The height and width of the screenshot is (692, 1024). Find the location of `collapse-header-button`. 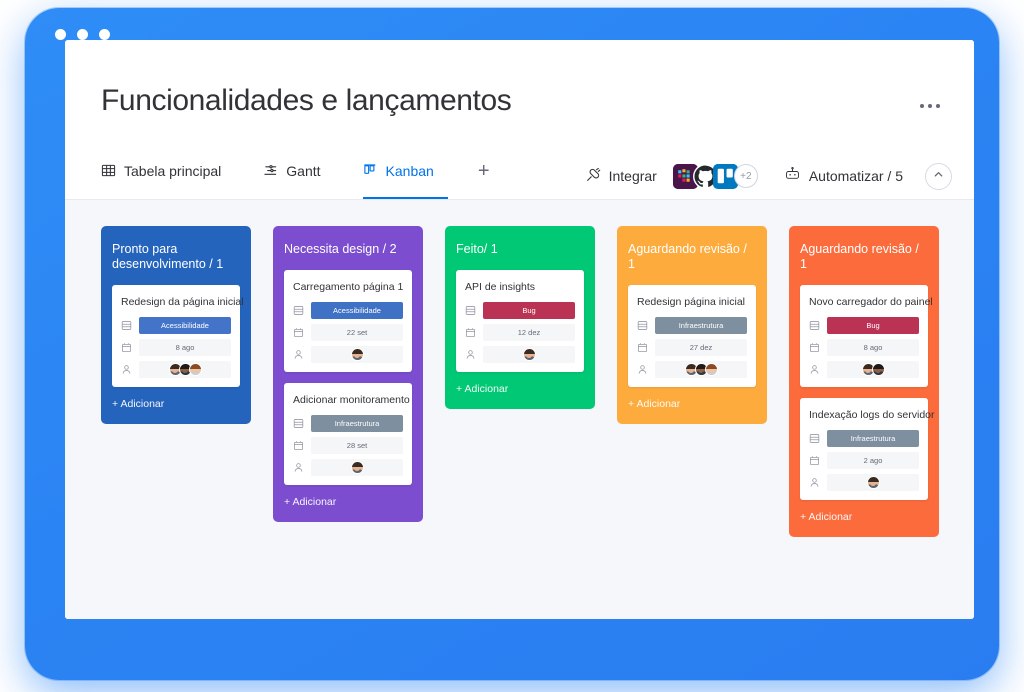

collapse-header-button is located at coordinates (938, 176).